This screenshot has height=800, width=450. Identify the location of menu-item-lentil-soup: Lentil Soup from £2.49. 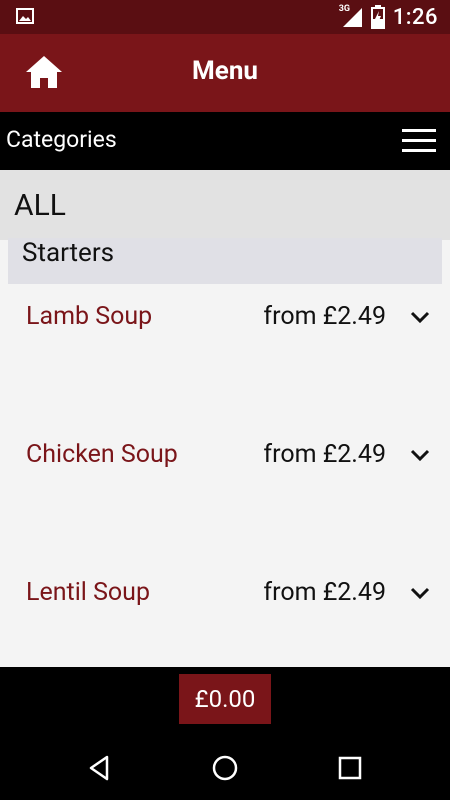
(225, 594).